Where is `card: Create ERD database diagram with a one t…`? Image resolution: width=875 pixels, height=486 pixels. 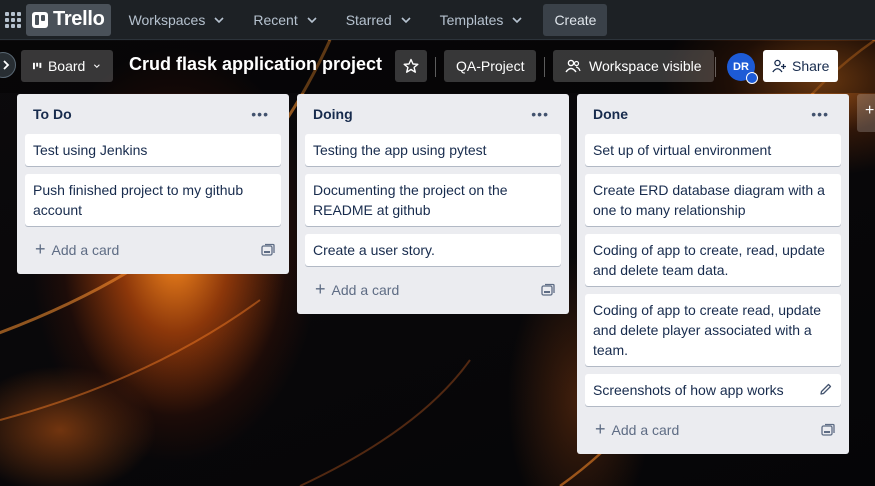
card: Create ERD database diagram with a one t… is located at coordinates (713, 200).